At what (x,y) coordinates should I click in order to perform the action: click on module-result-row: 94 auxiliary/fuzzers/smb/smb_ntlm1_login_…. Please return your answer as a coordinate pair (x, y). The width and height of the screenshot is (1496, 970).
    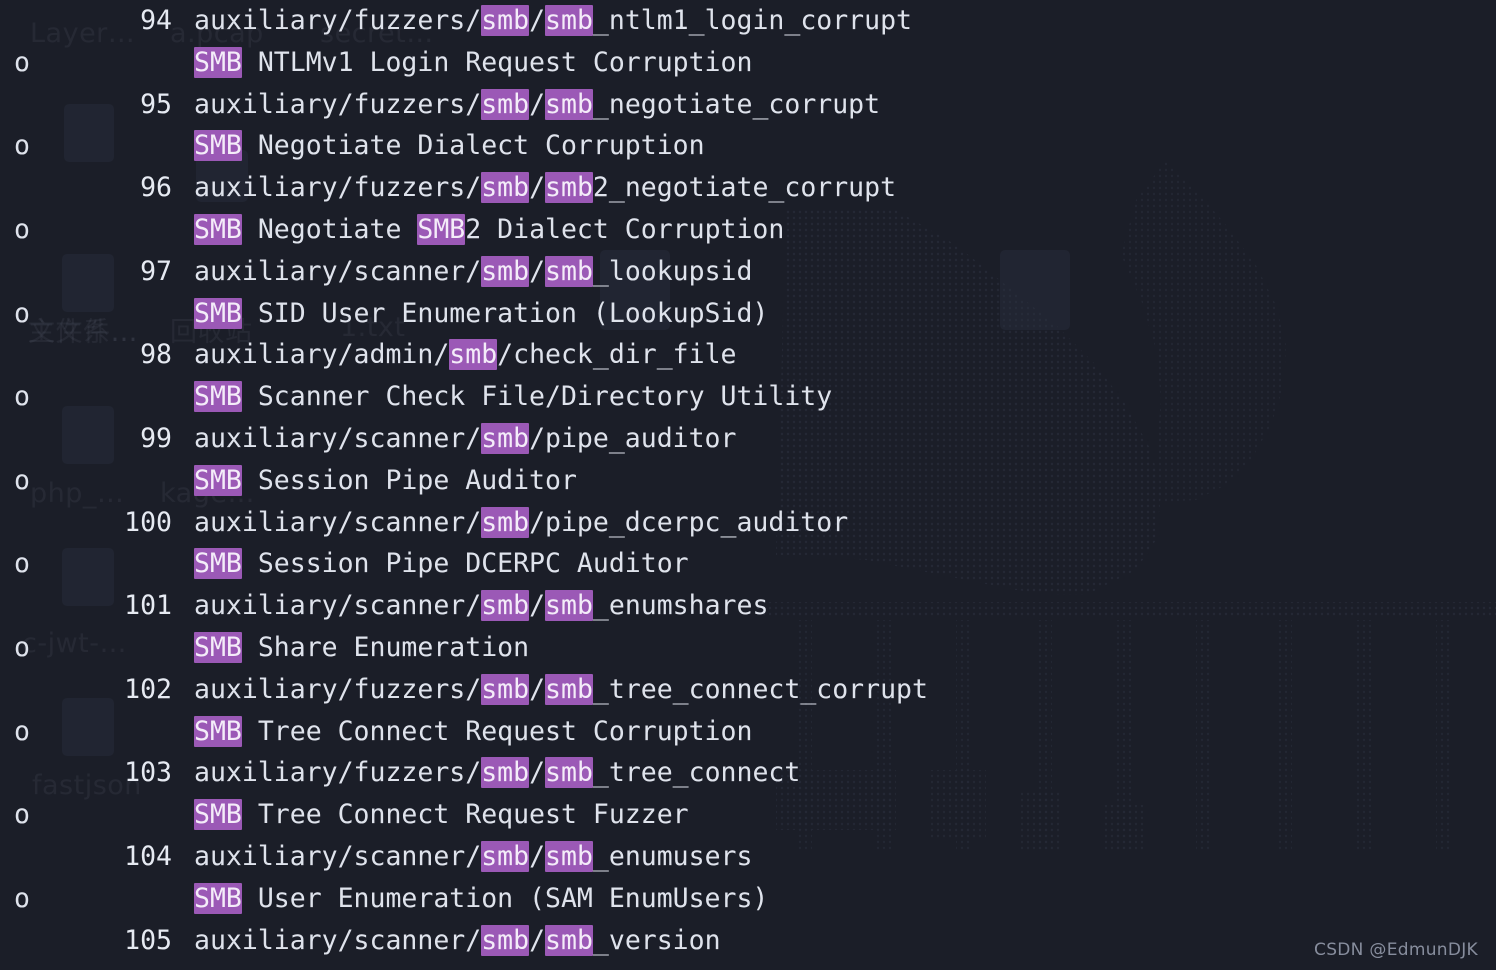
    Looking at the image, I should click on (748, 21).